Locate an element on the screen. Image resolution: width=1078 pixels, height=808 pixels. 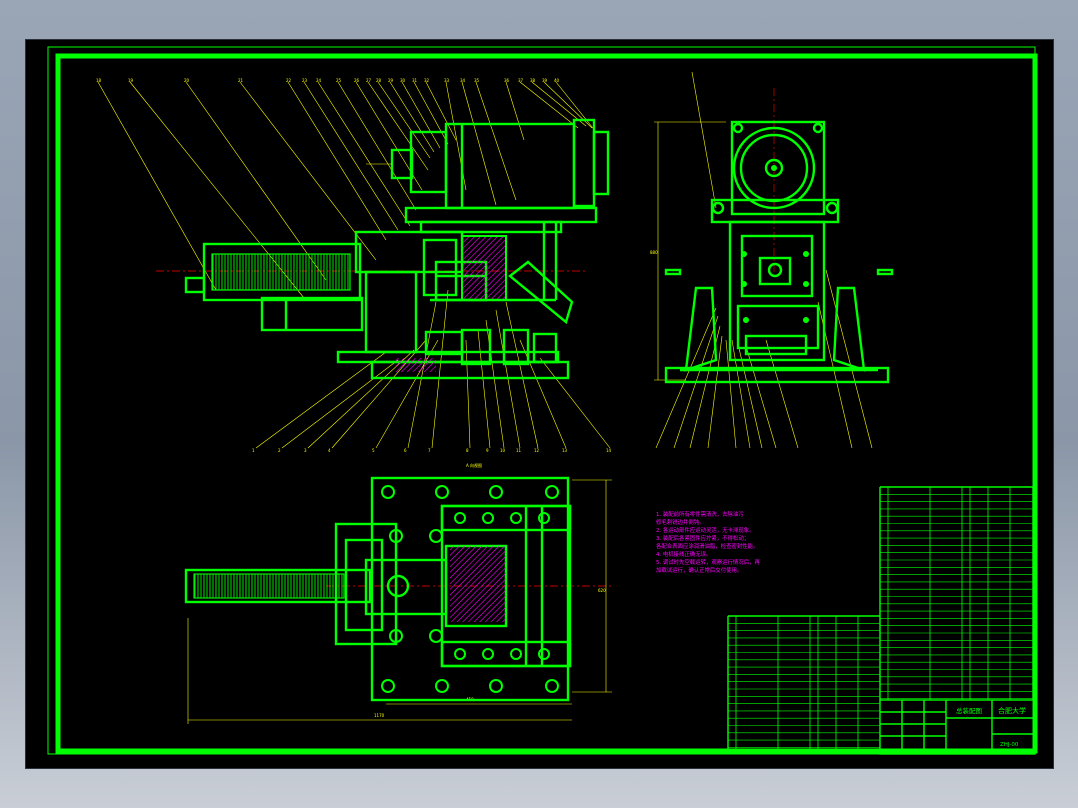
svg-text: 38 is located at coordinates (533, 80).